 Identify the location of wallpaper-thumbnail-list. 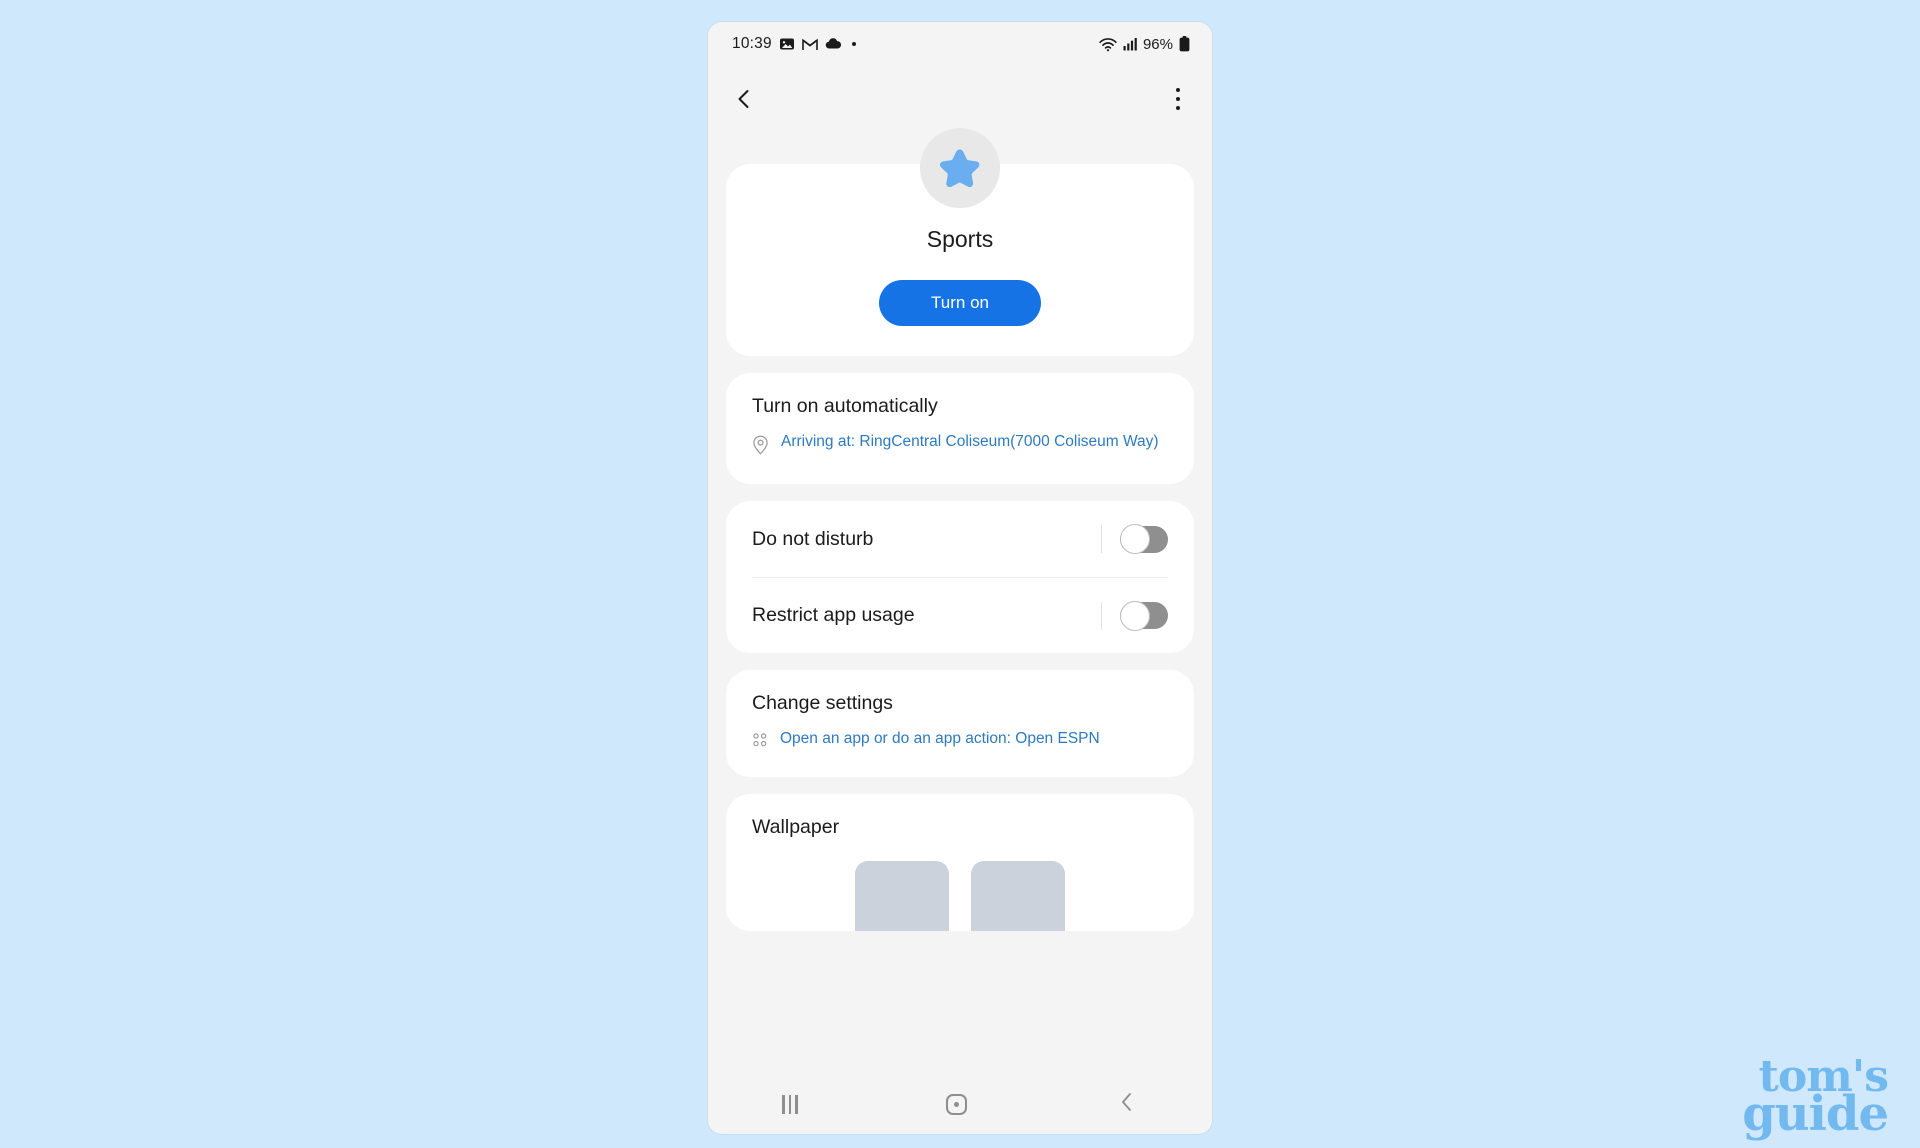
(960, 896).